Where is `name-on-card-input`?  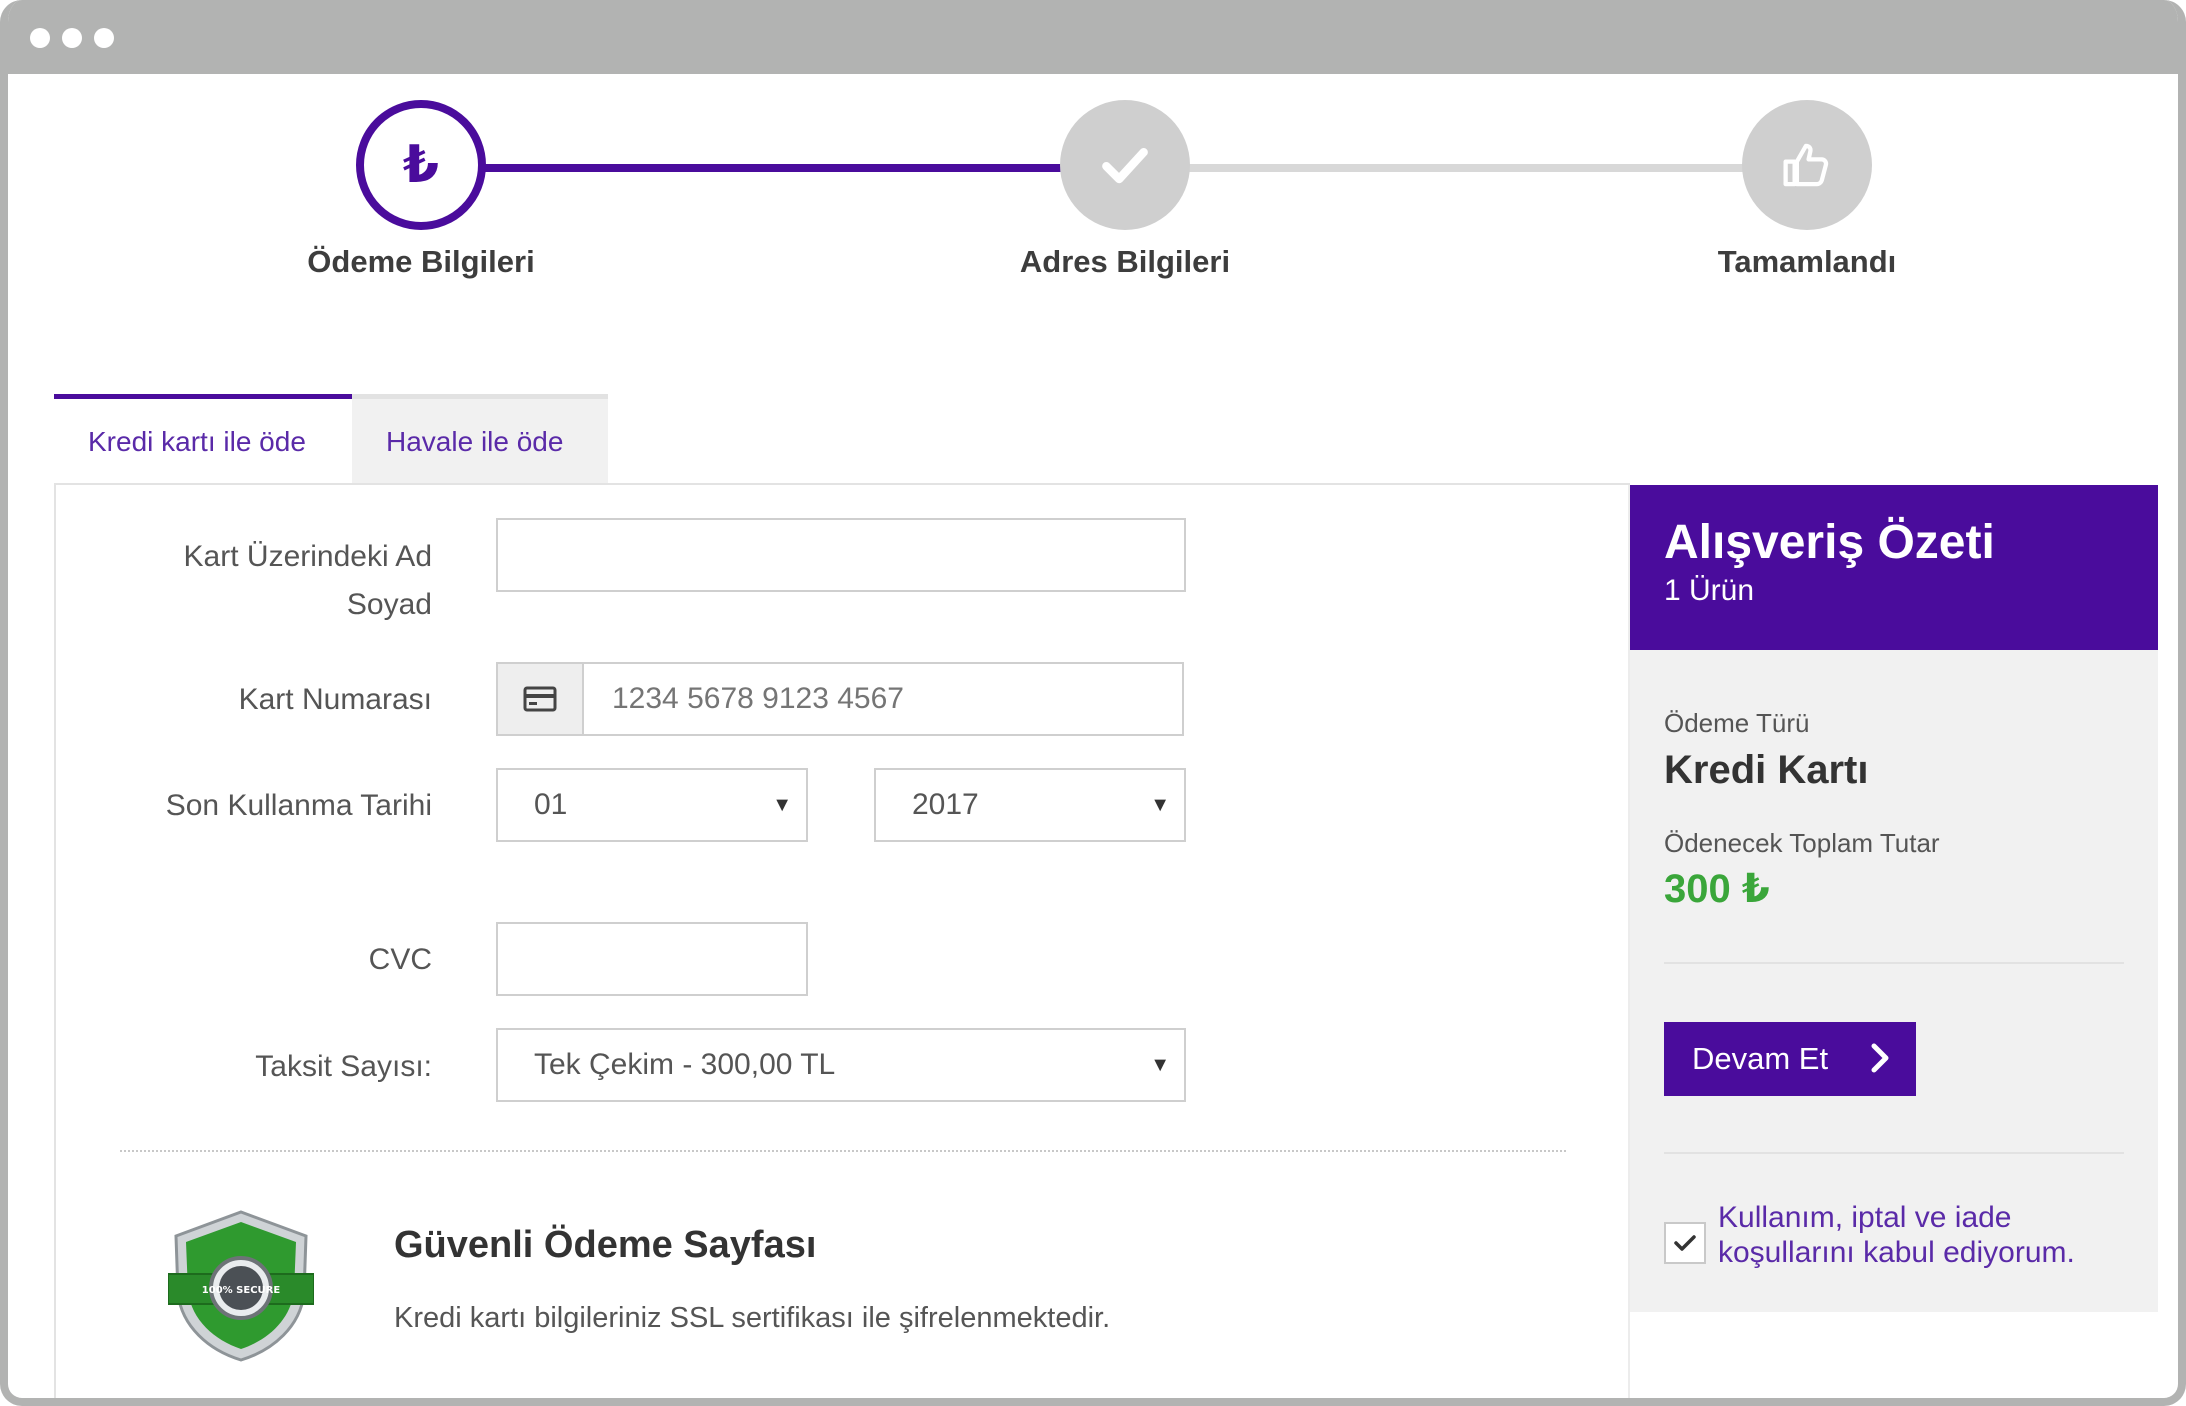
name-on-card-input is located at coordinates (841, 555).